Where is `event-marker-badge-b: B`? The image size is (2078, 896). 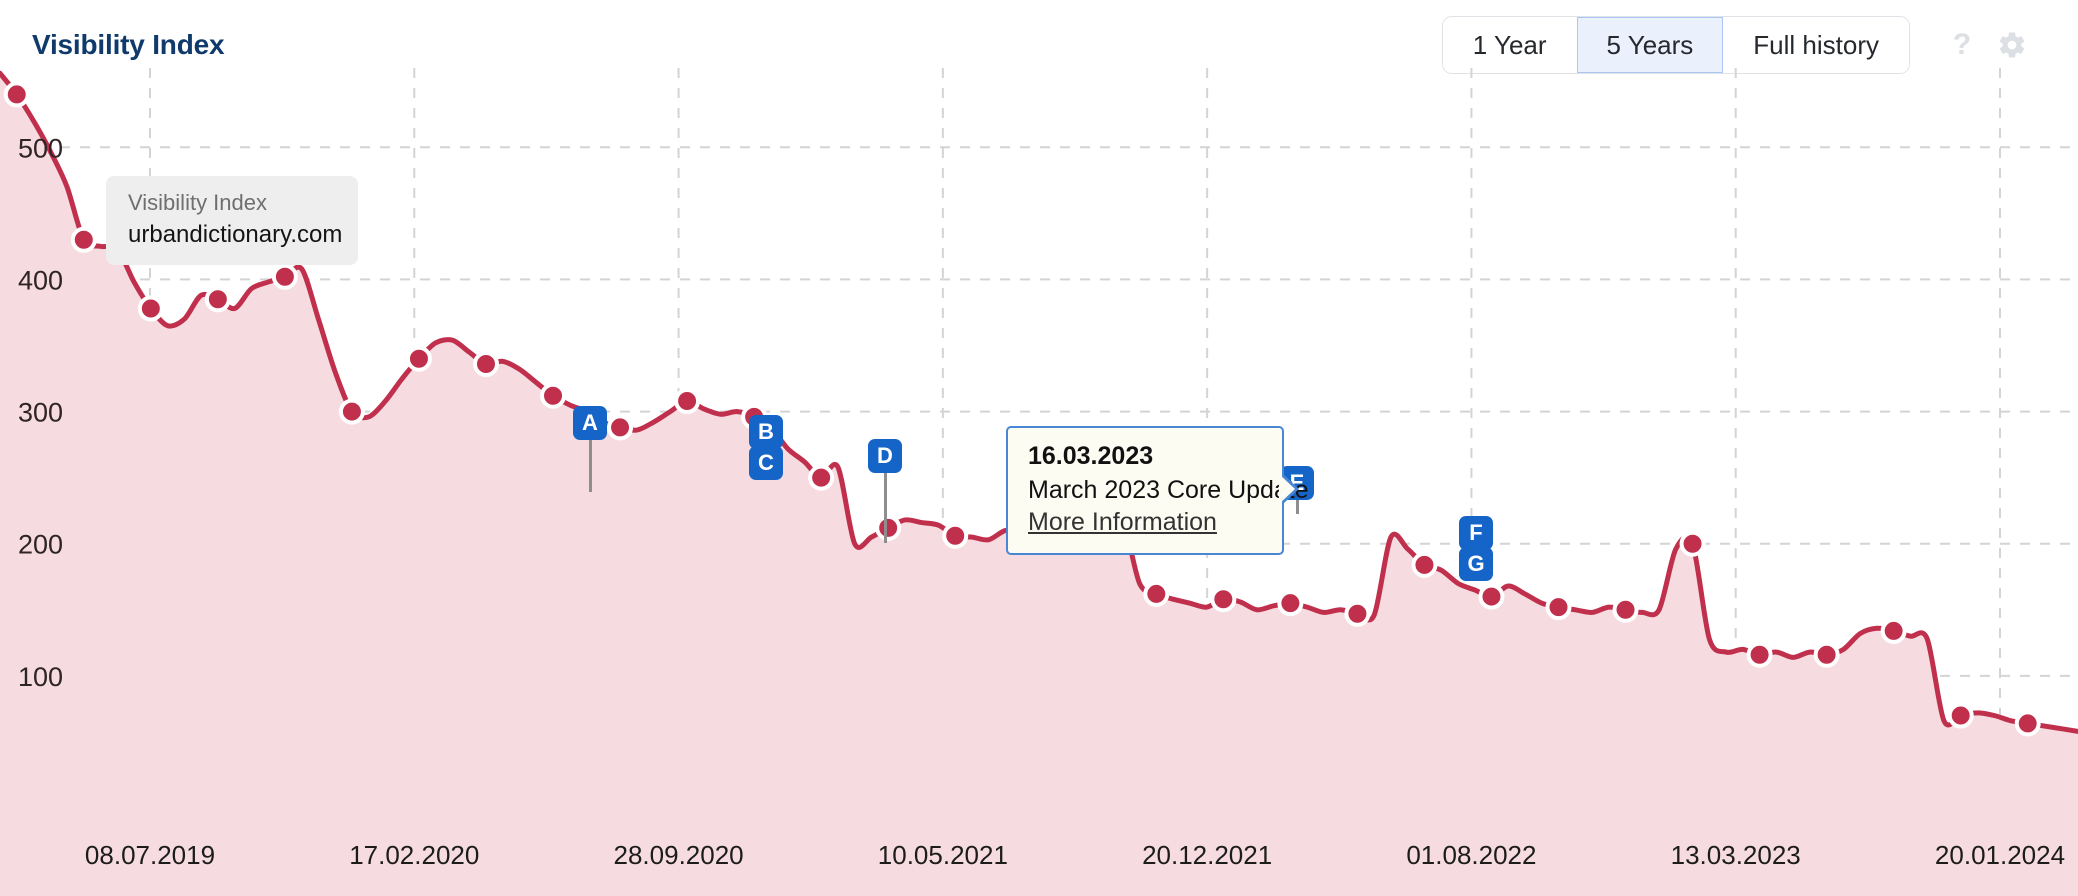 event-marker-badge-b: B is located at coordinates (766, 432).